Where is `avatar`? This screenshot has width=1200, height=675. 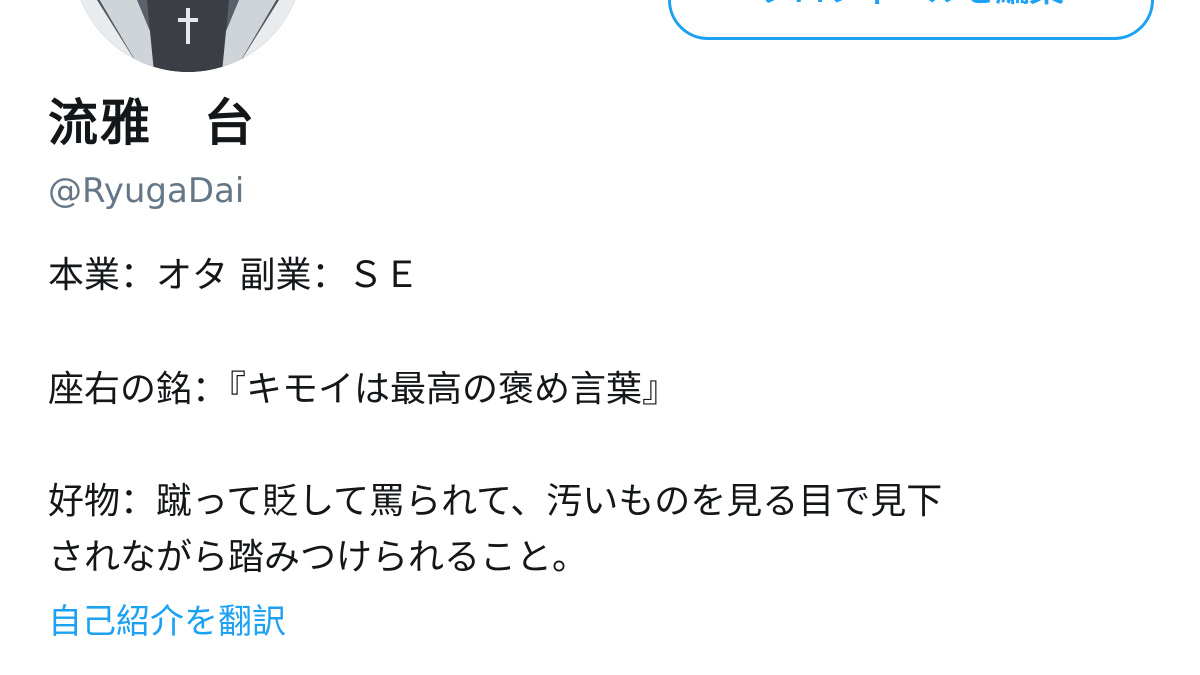
avatar is located at coordinates (188, 36).